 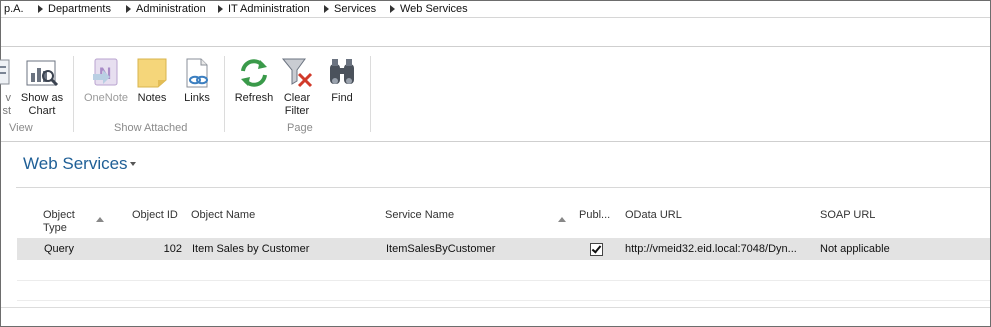 What do you see at coordinates (59, 249) in the screenshot?
I see `cell-object-type: Query` at bounding box center [59, 249].